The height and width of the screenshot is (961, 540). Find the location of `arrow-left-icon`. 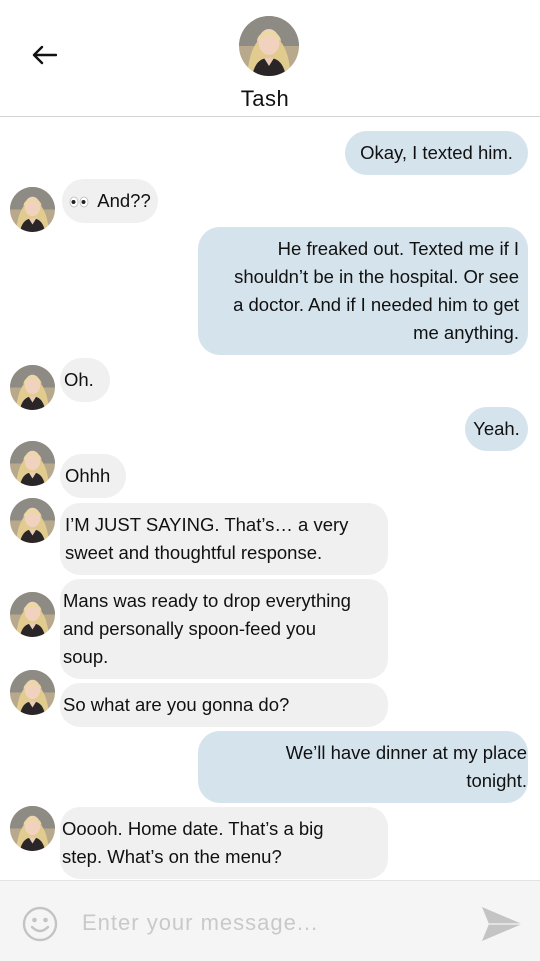

arrow-left-icon is located at coordinates (44, 55).